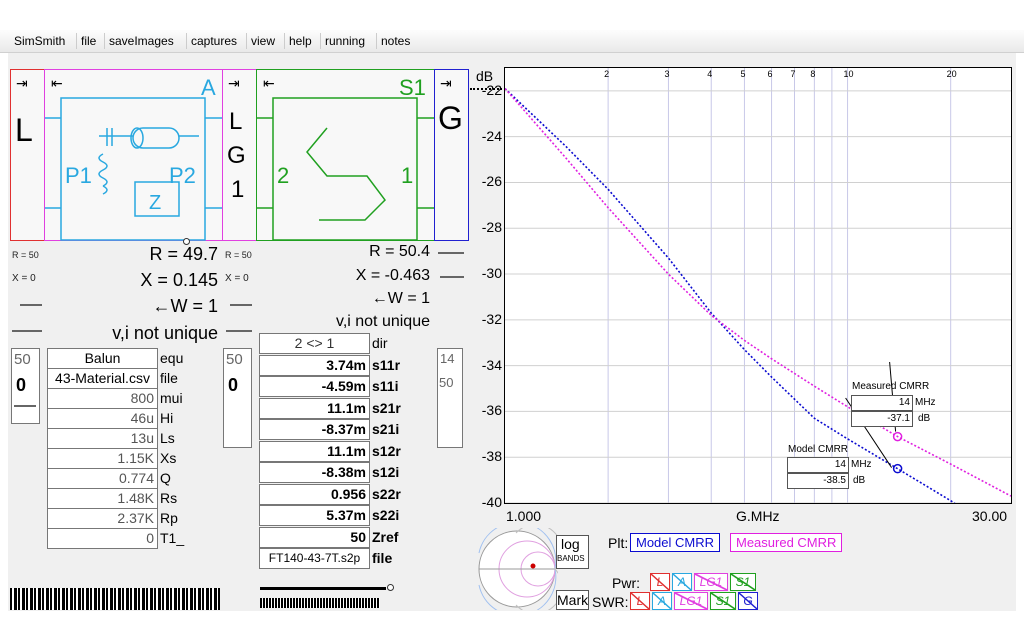  What do you see at coordinates (27, 331) in the screenshot?
I see `load-vi-label` at bounding box center [27, 331].